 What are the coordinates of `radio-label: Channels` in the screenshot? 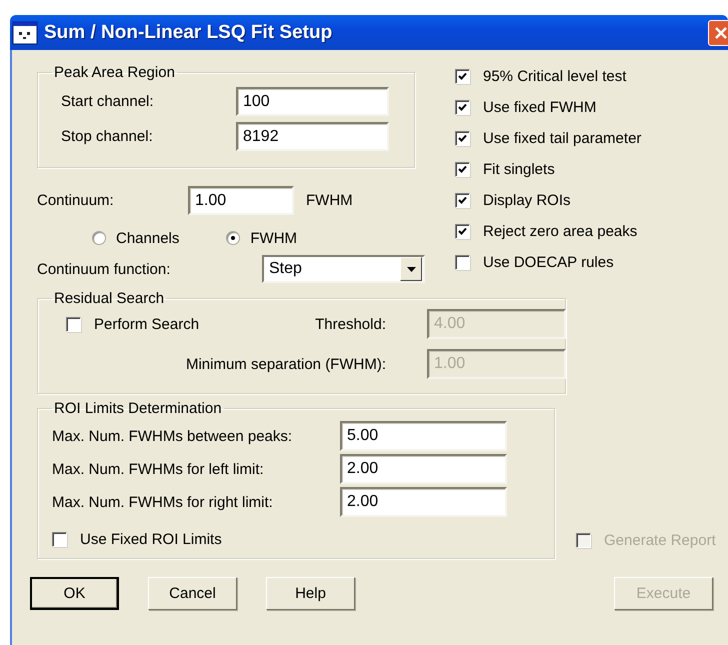 It's located at (148, 238).